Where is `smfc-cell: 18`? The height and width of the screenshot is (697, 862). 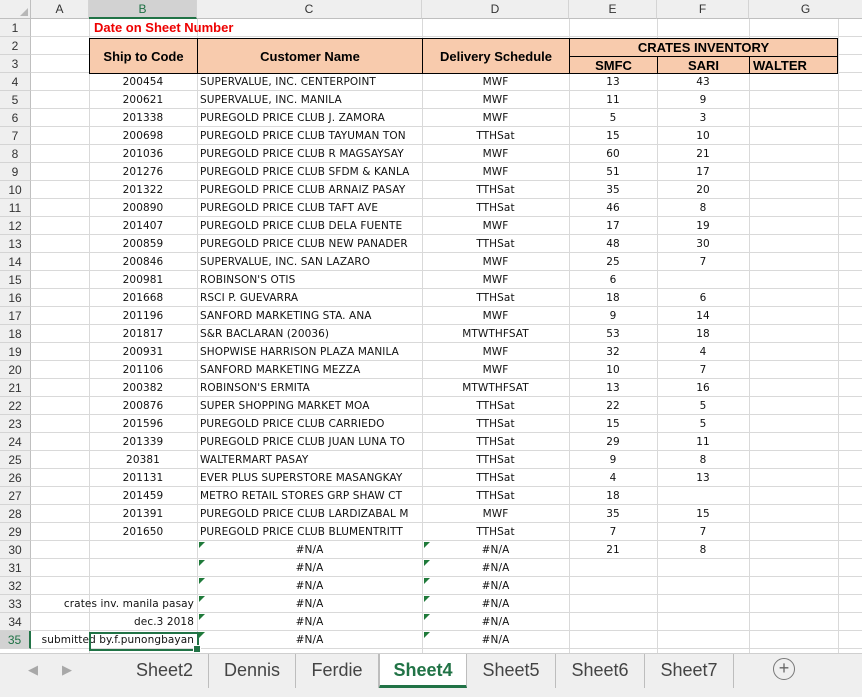 smfc-cell: 18 is located at coordinates (613, 496).